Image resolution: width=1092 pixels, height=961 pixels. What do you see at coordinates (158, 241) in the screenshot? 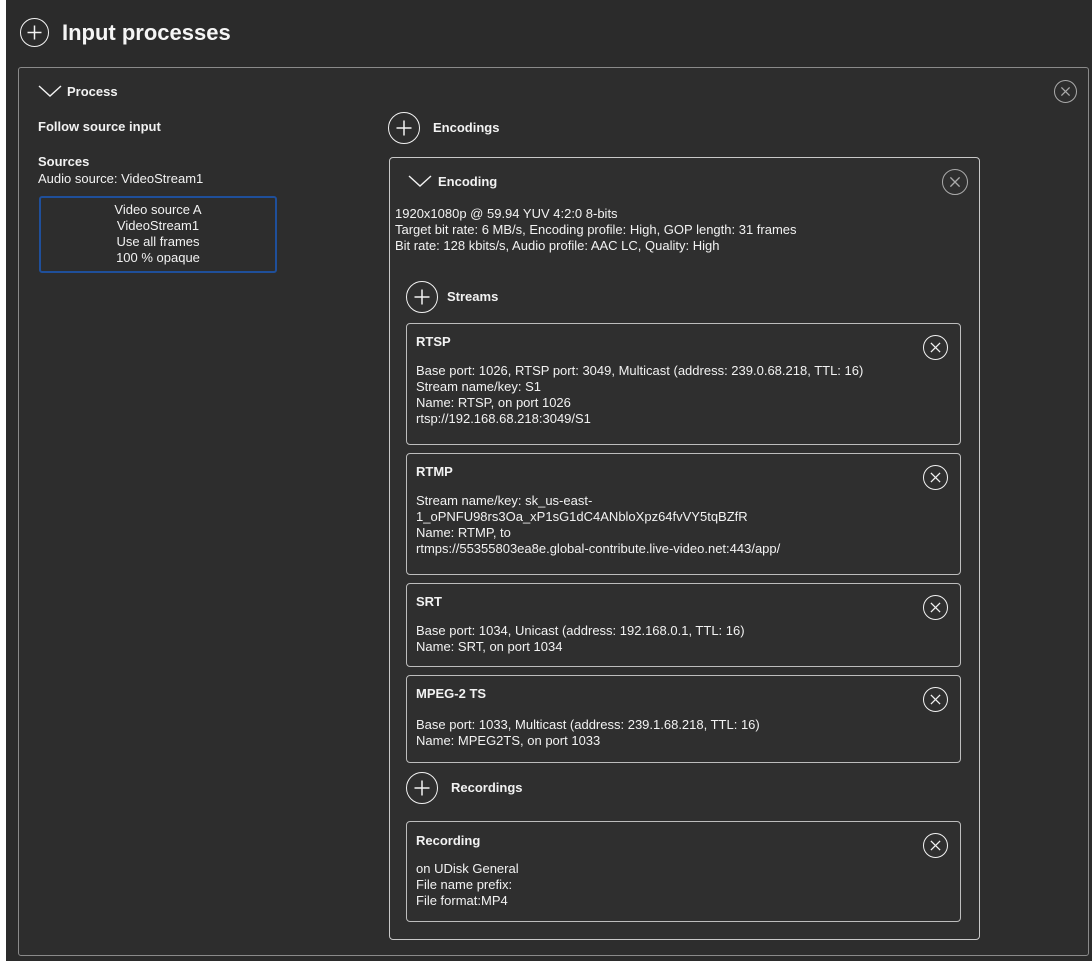
I see `video-source-line: Use all frames` at bounding box center [158, 241].